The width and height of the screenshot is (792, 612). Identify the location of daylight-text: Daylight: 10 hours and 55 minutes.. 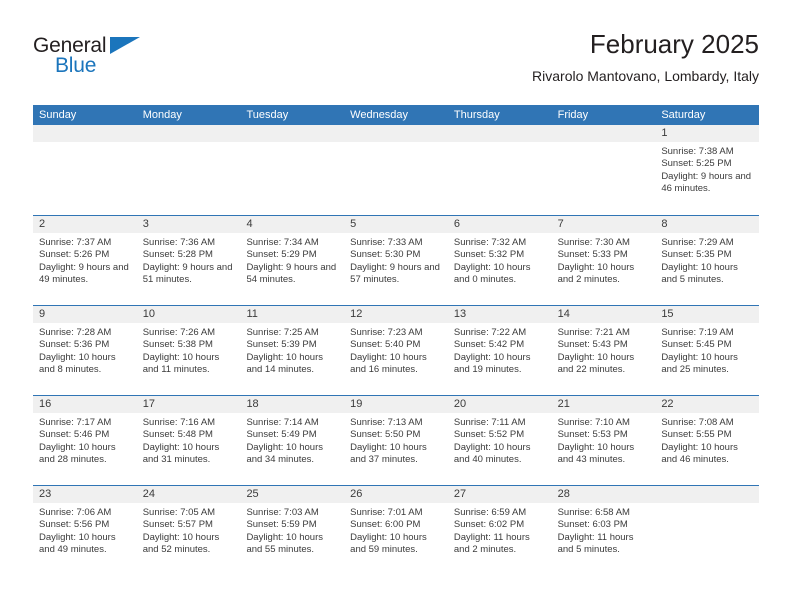
(285, 543).